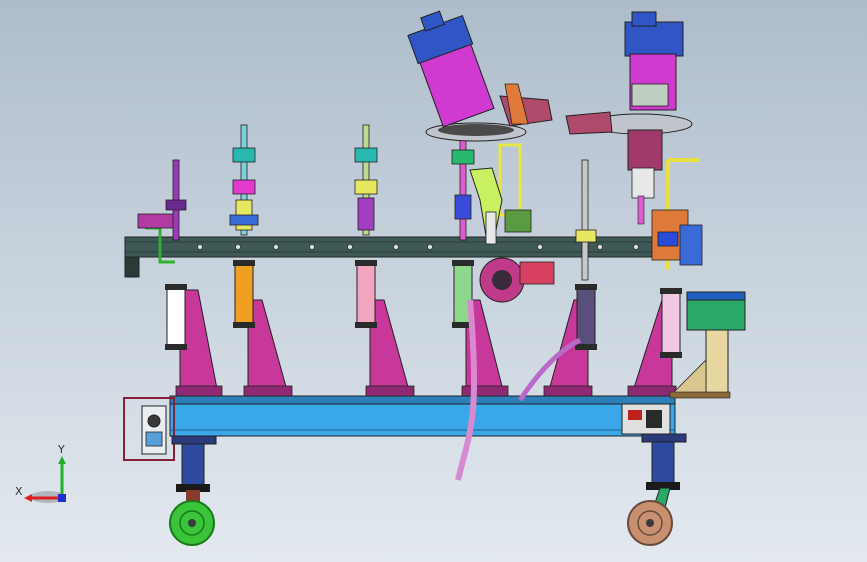 Image resolution: width=867 pixels, height=562 pixels. What do you see at coordinates (62, 498) in the screenshot?
I see `triad-origin` at bounding box center [62, 498].